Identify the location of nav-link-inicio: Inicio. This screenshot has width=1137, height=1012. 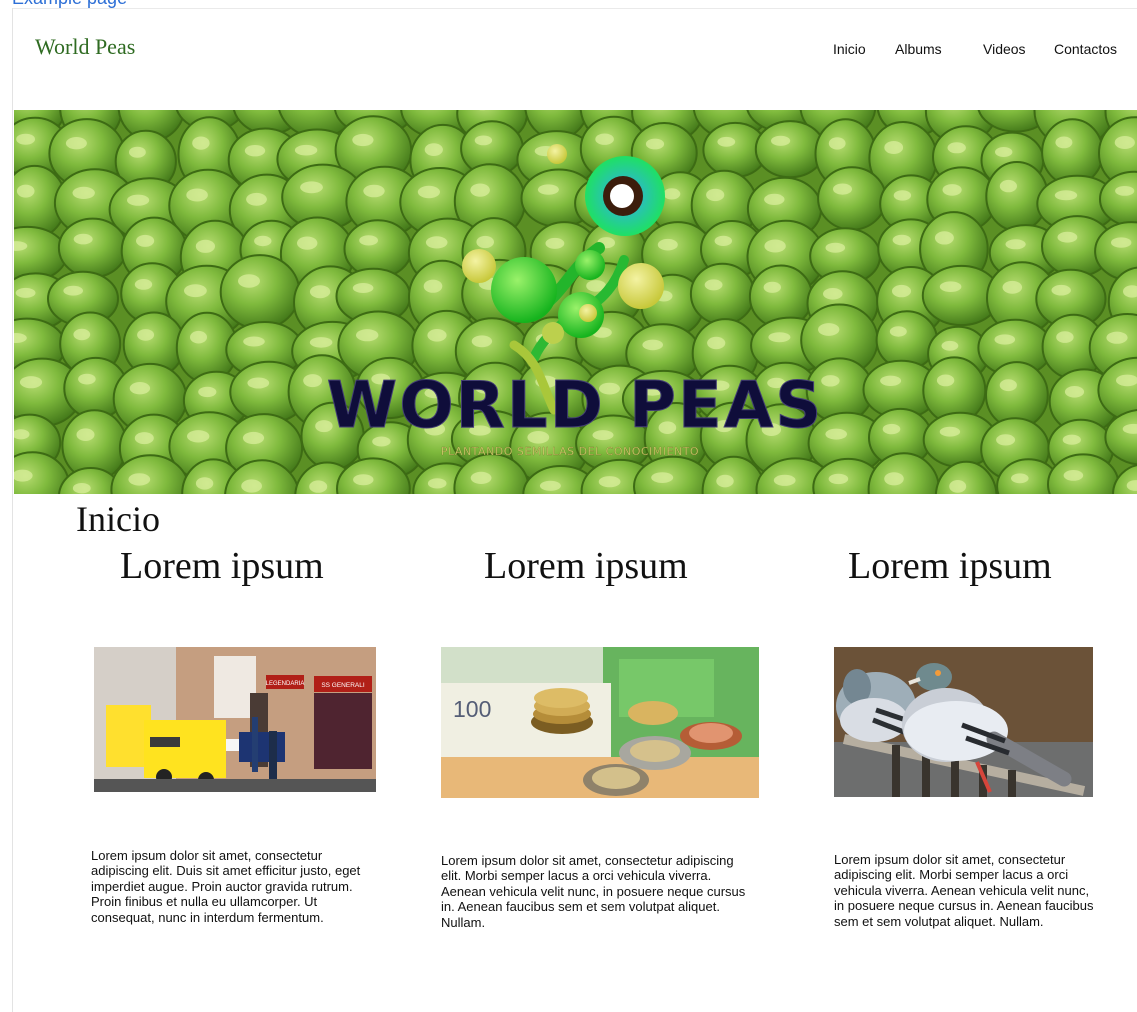
(849, 49).